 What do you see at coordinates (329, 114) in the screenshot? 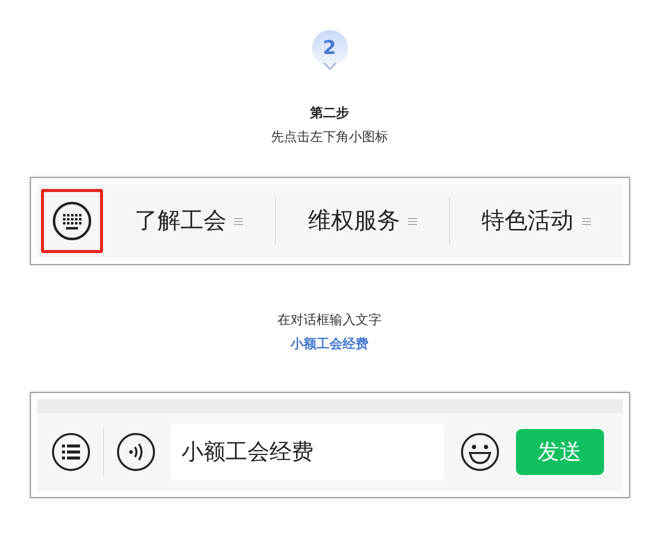
I see `step-title: 第二步` at bounding box center [329, 114].